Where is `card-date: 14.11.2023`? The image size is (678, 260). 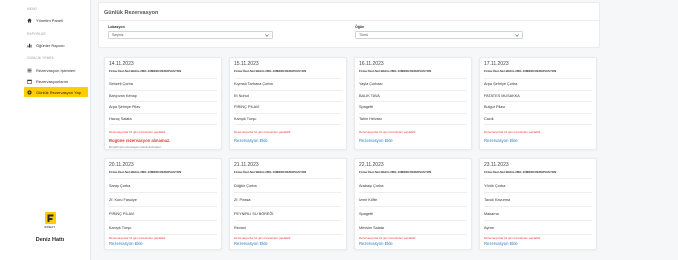 card-date: 14.11.2023 is located at coordinates (121, 64).